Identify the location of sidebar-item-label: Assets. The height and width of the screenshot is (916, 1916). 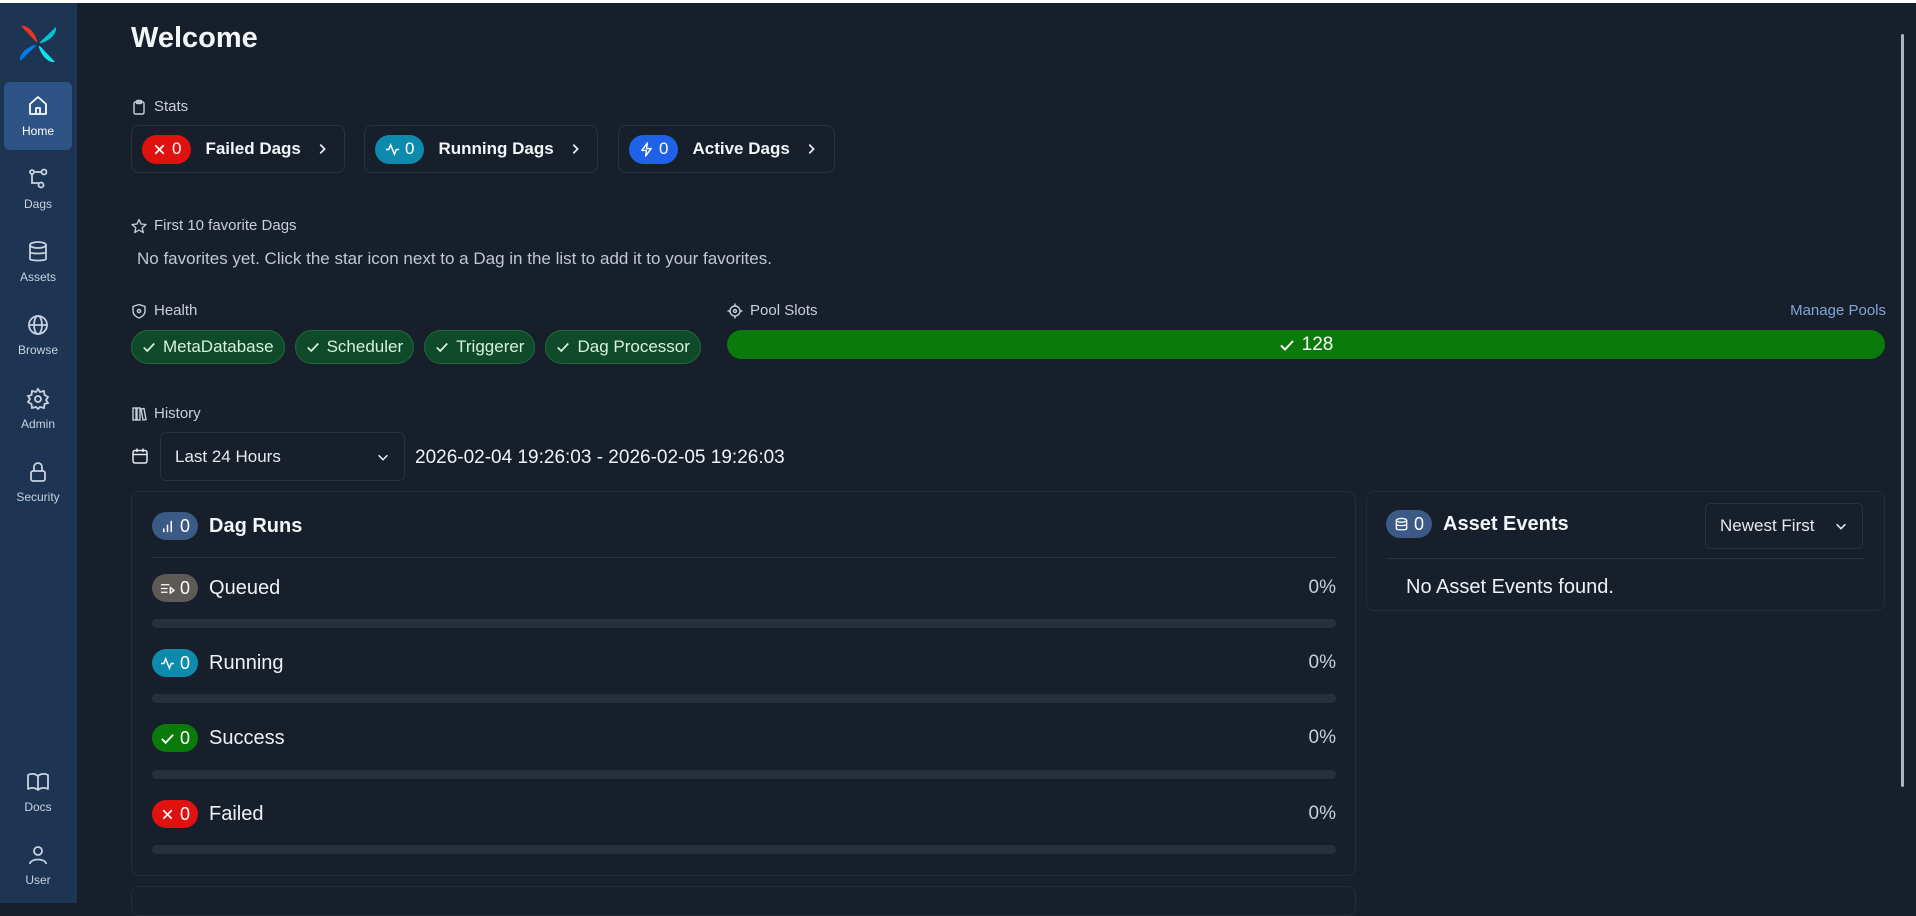
(37, 277).